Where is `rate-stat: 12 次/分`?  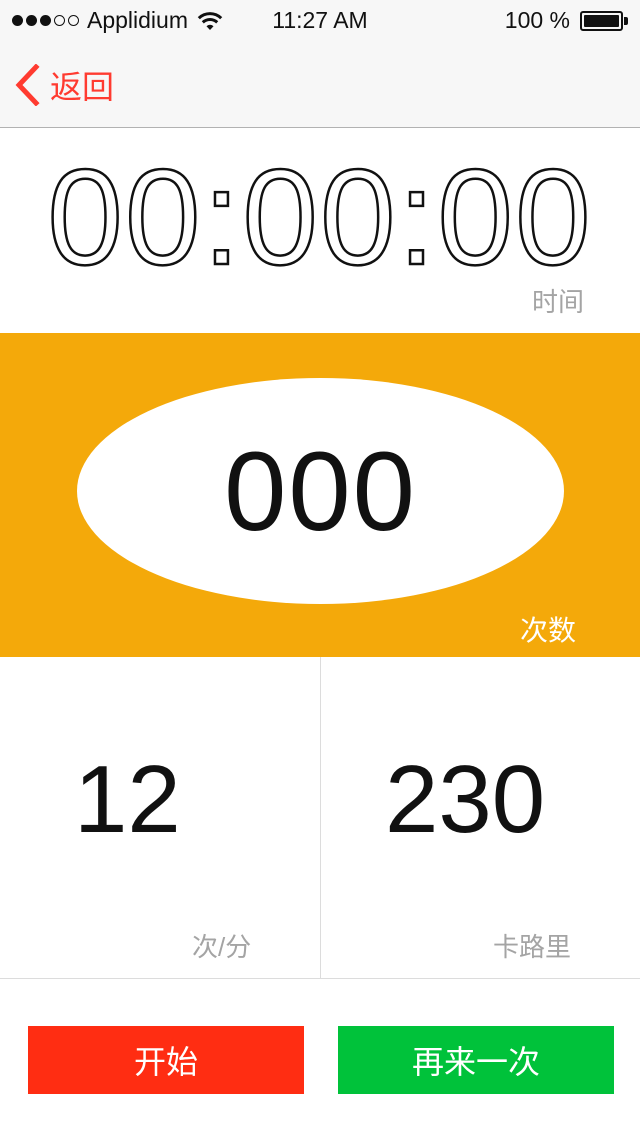
rate-stat: 12 次/分 is located at coordinates (160, 818).